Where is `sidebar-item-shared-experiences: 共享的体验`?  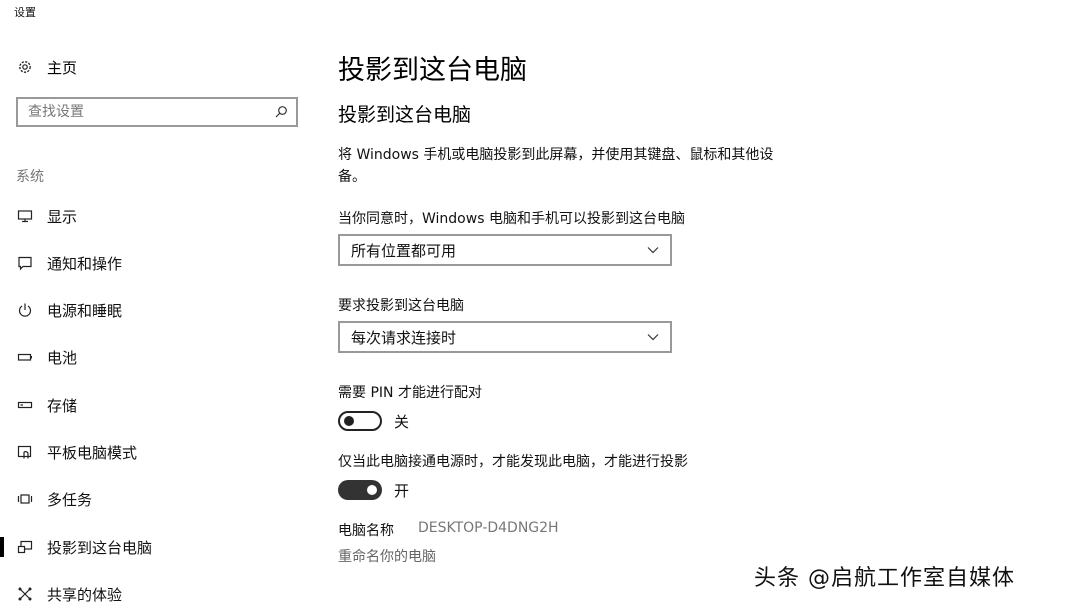 sidebar-item-shared-experiences: 共享的体验 is located at coordinates (160, 594).